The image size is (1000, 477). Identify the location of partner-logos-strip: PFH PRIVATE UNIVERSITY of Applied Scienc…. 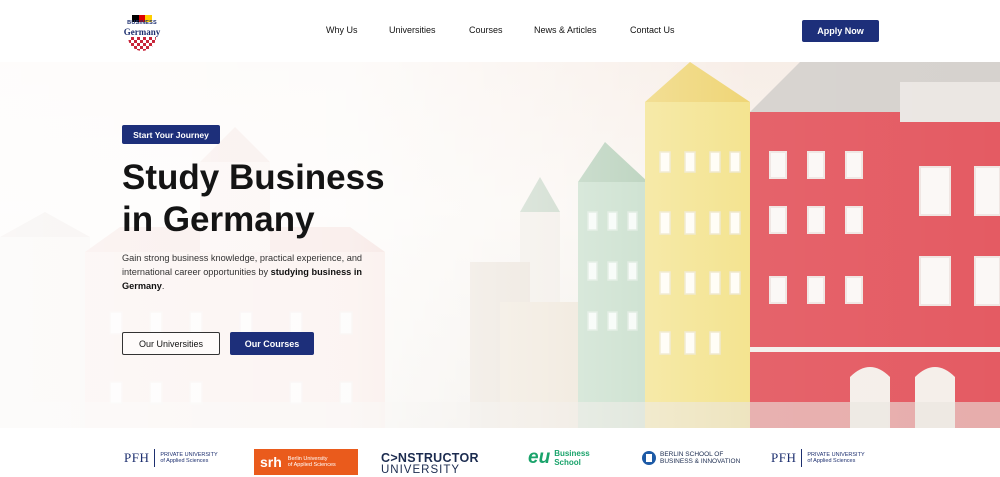
(500, 452).